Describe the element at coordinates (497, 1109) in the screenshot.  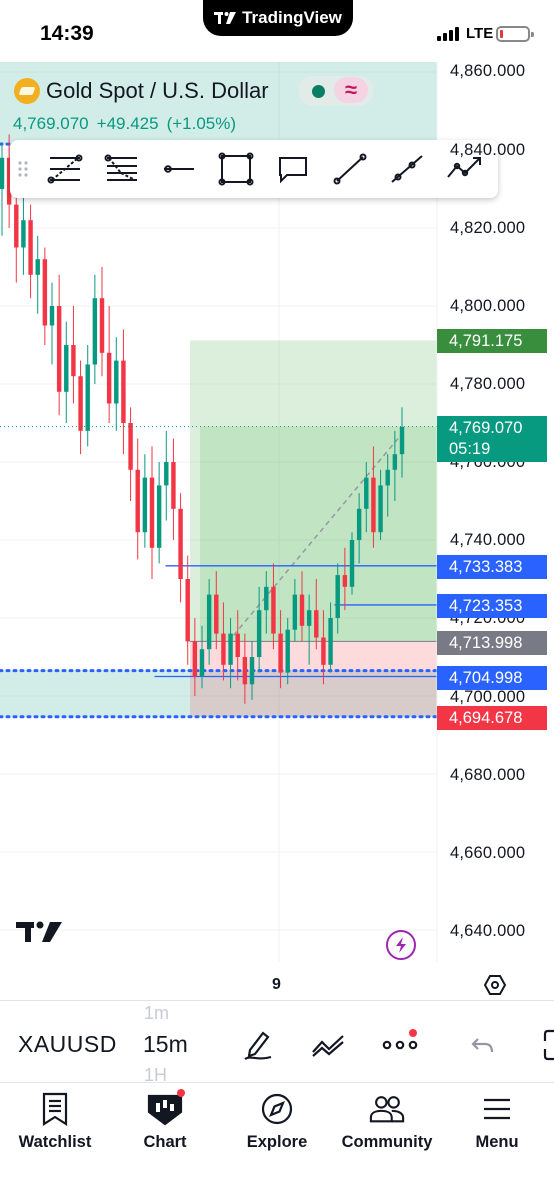
I see `hamburger-icon` at that location.